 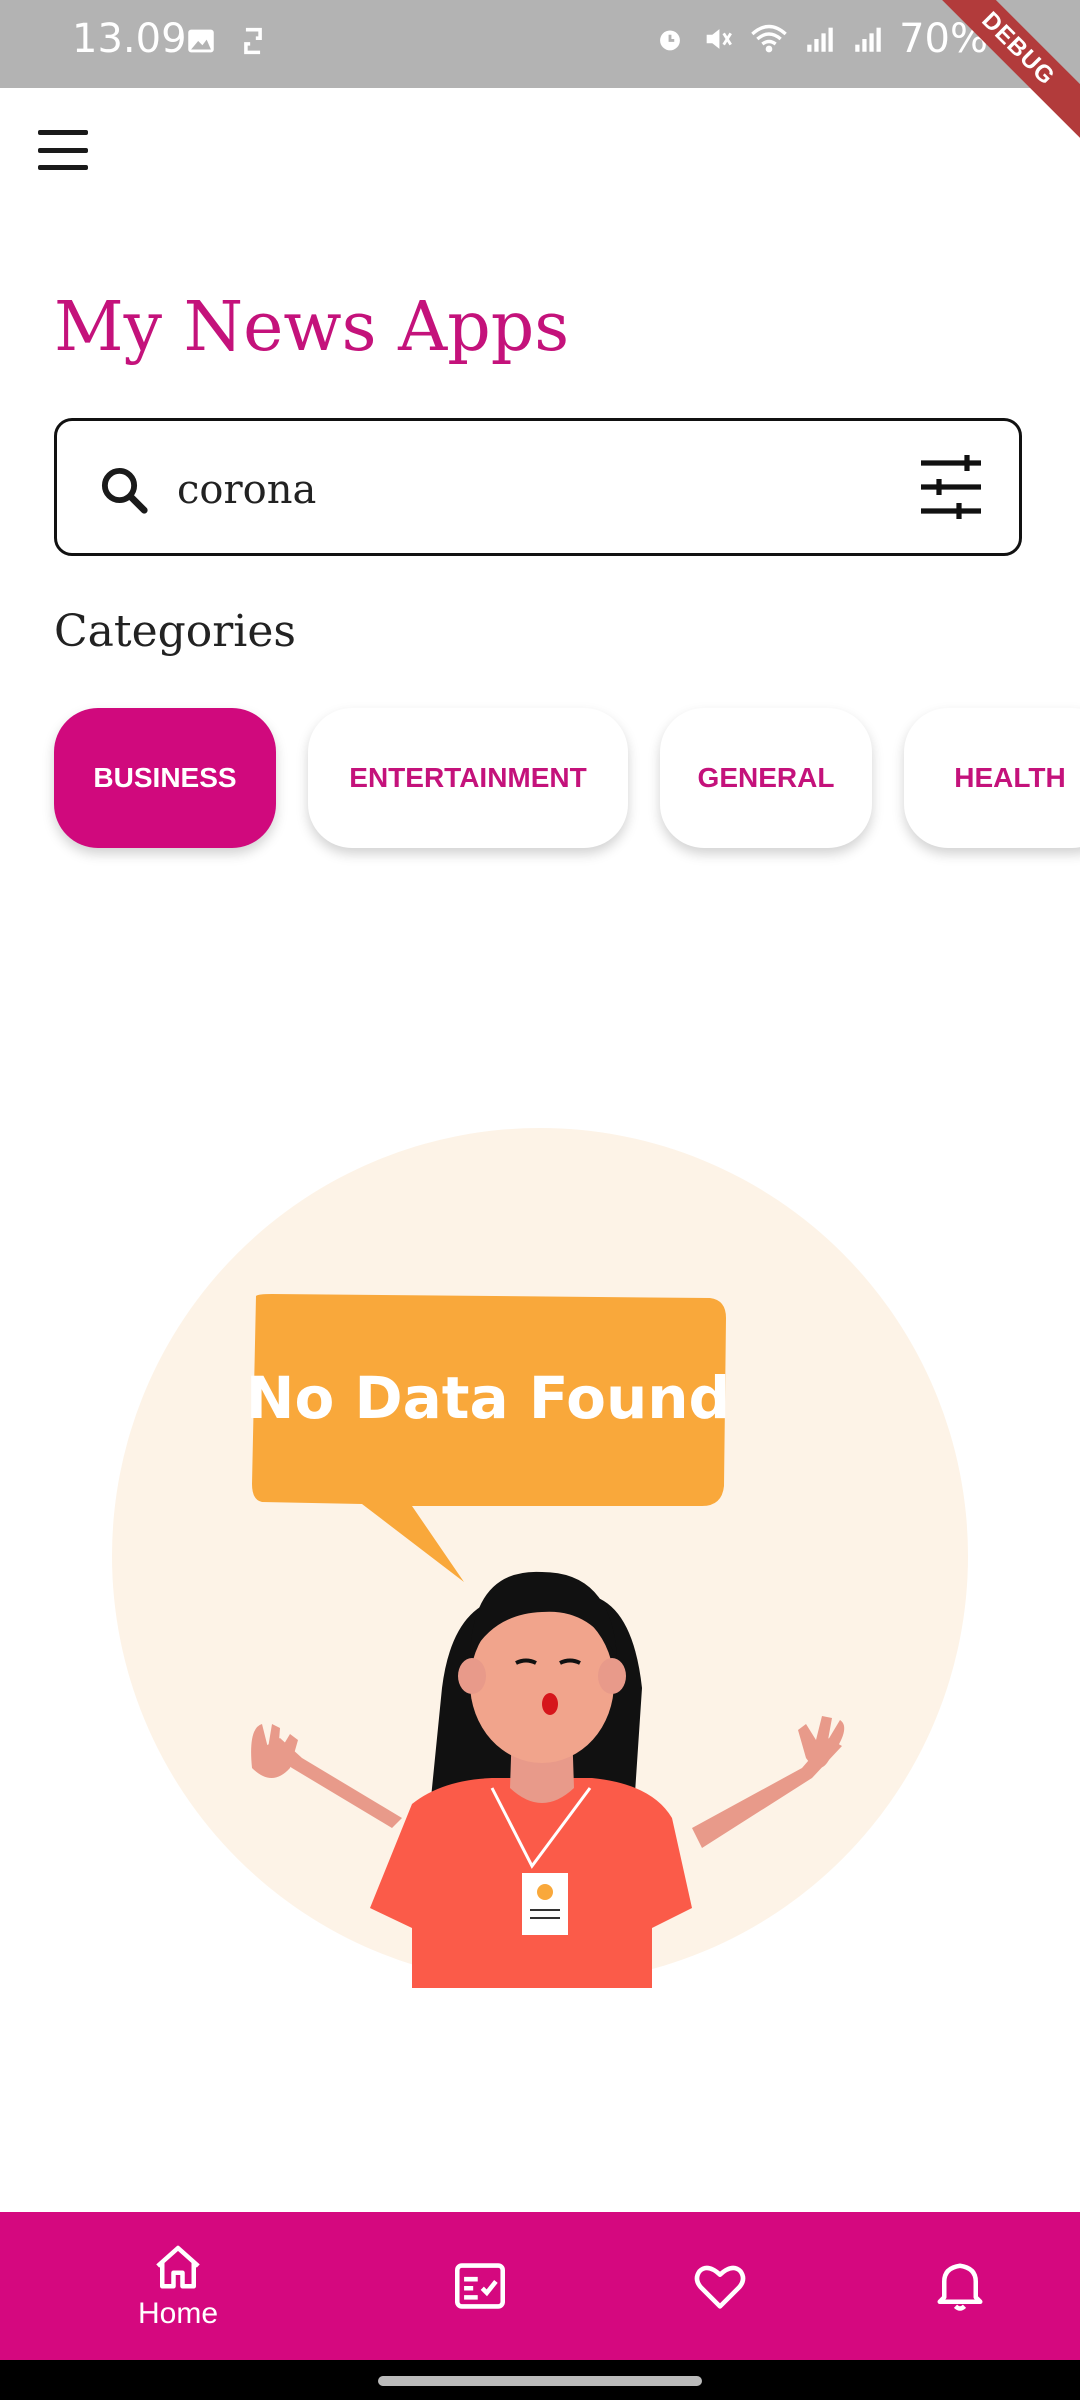 What do you see at coordinates (719, 39) in the screenshot?
I see `mute-icon` at bounding box center [719, 39].